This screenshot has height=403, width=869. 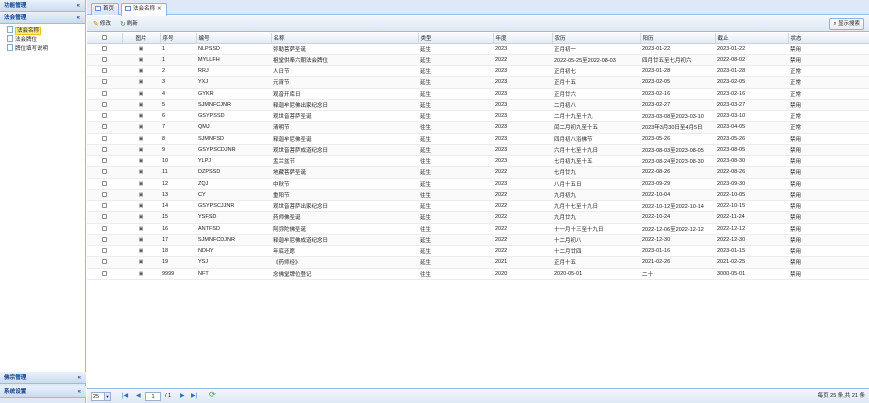 I want to click on column-header-code: 编号, so click(x=234, y=38).